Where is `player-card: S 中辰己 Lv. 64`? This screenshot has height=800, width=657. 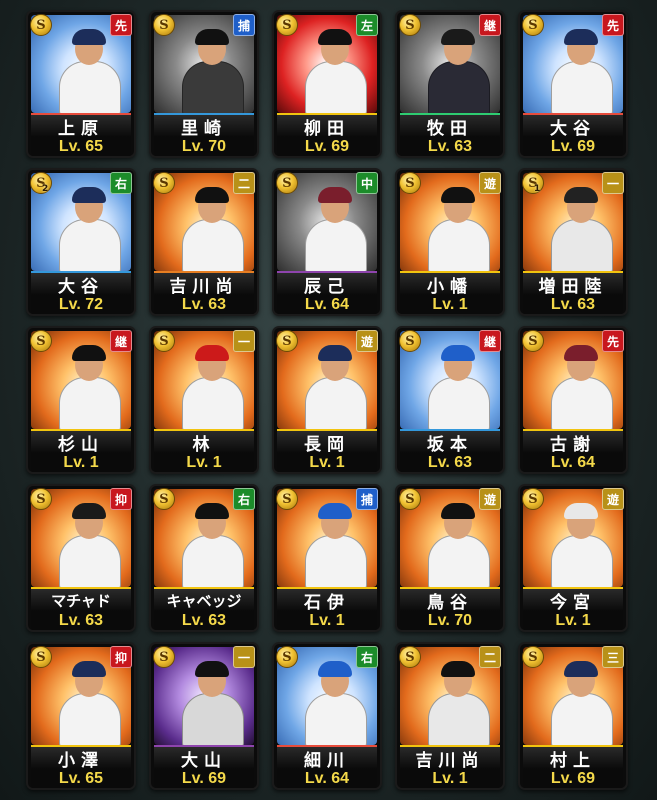 player-card: S 中辰己 Lv. 64 is located at coordinates (327, 242).